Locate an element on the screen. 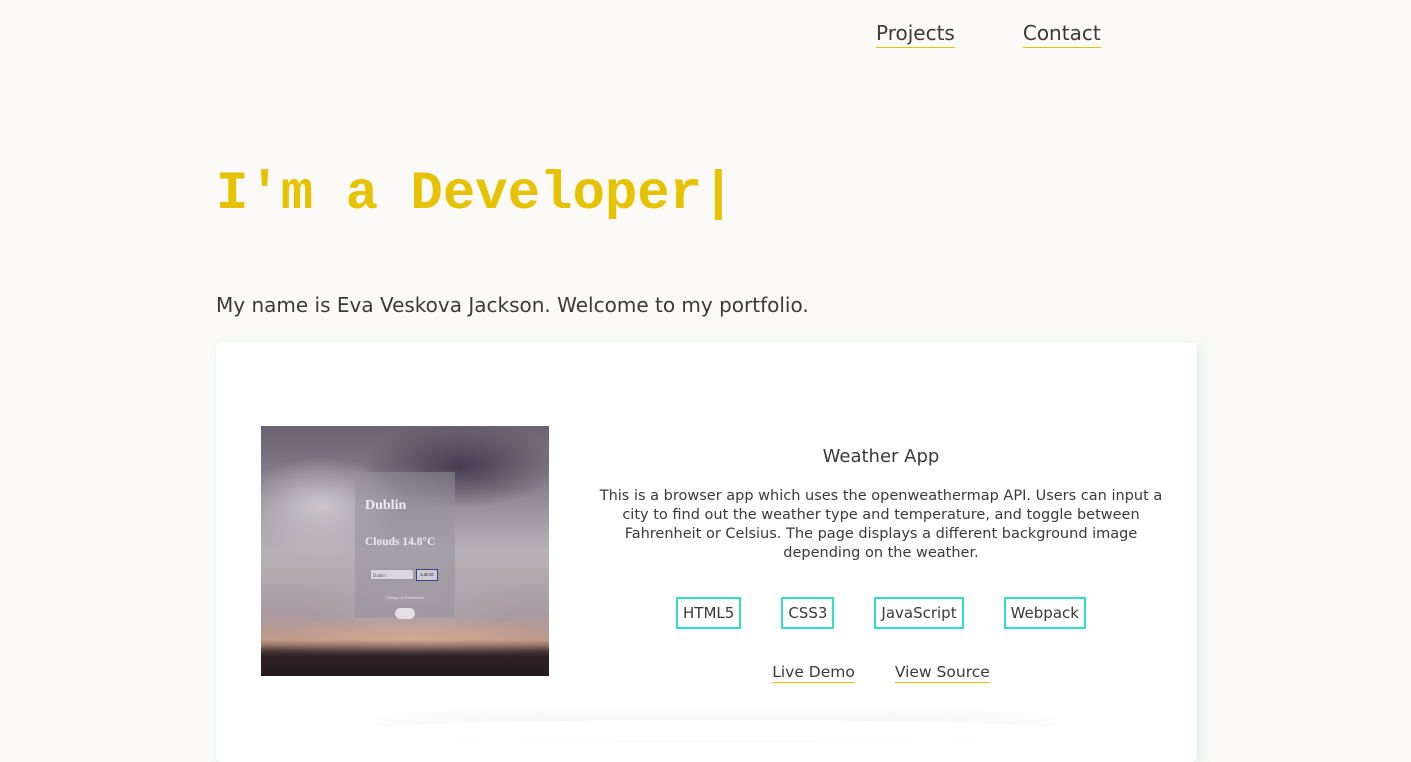 The image size is (1411, 762). tag-css3: CSS3 is located at coordinates (808, 613).